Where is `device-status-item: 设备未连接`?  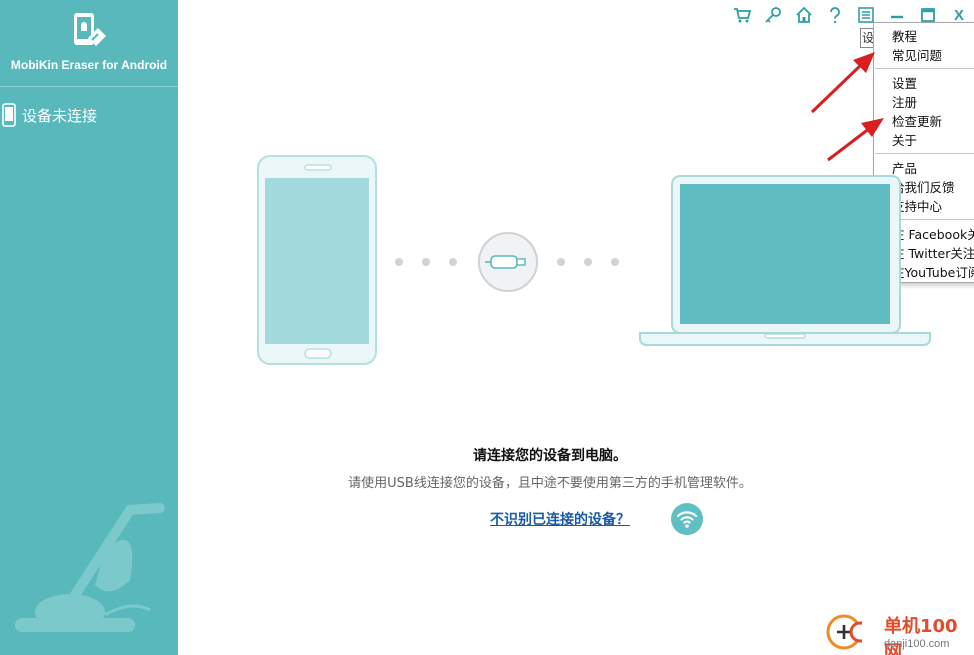 device-status-item: 设备未连接 is located at coordinates (49, 115).